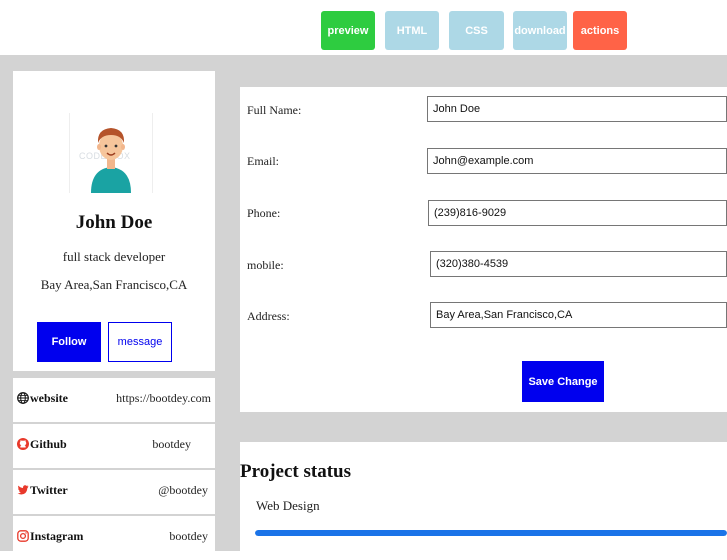  I want to click on phone-label: Phone:, so click(264, 213).